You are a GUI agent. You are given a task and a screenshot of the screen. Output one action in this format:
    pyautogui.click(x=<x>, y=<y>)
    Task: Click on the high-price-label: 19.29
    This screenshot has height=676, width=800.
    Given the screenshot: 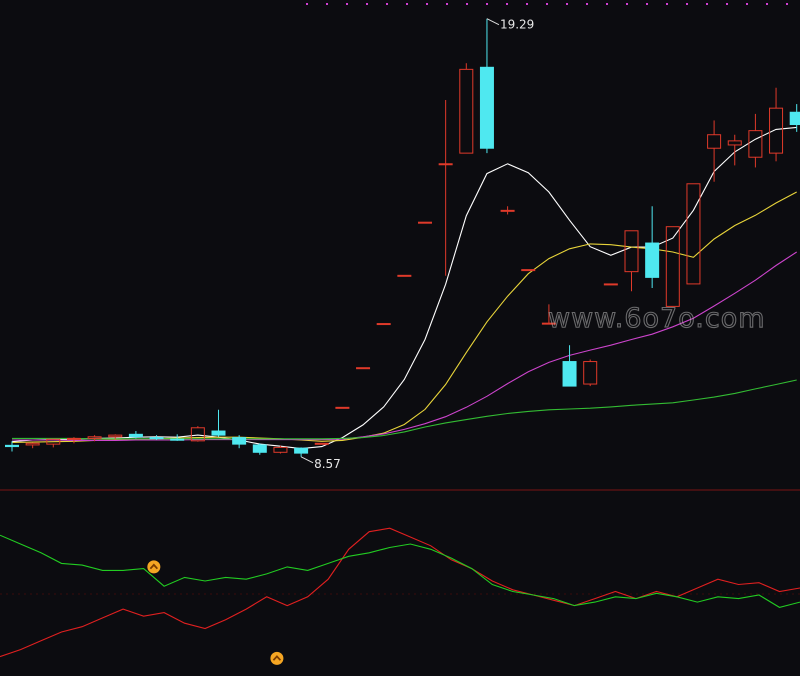 What is the action you would take?
    pyautogui.click(x=517, y=25)
    